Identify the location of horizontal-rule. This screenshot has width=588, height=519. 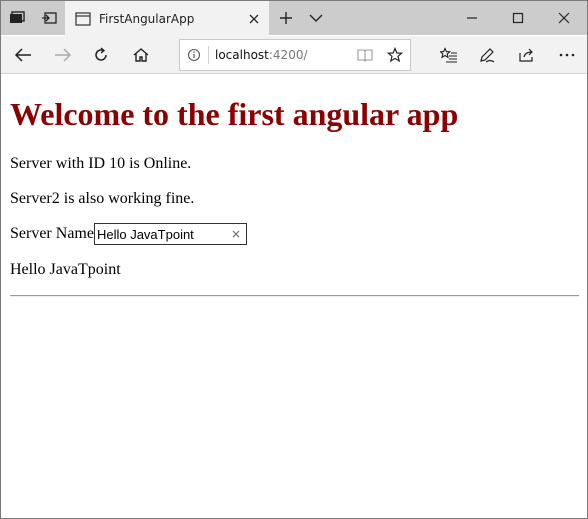
(294, 296).